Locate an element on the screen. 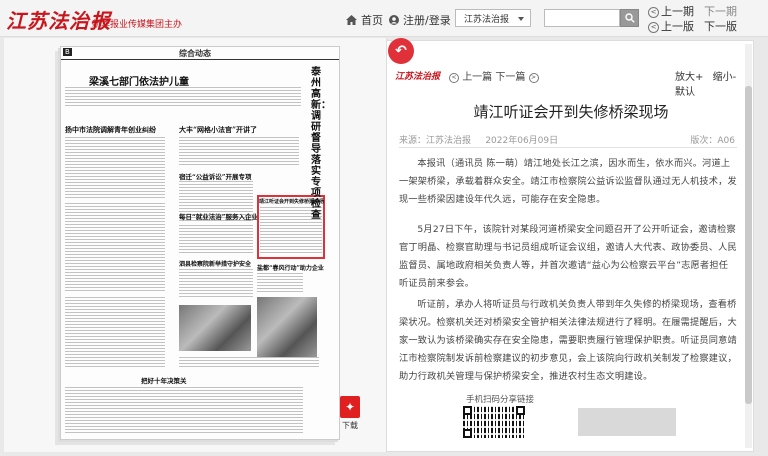 The image size is (768, 456). article-date: 2022年06月09日 is located at coordinates (522, 141).